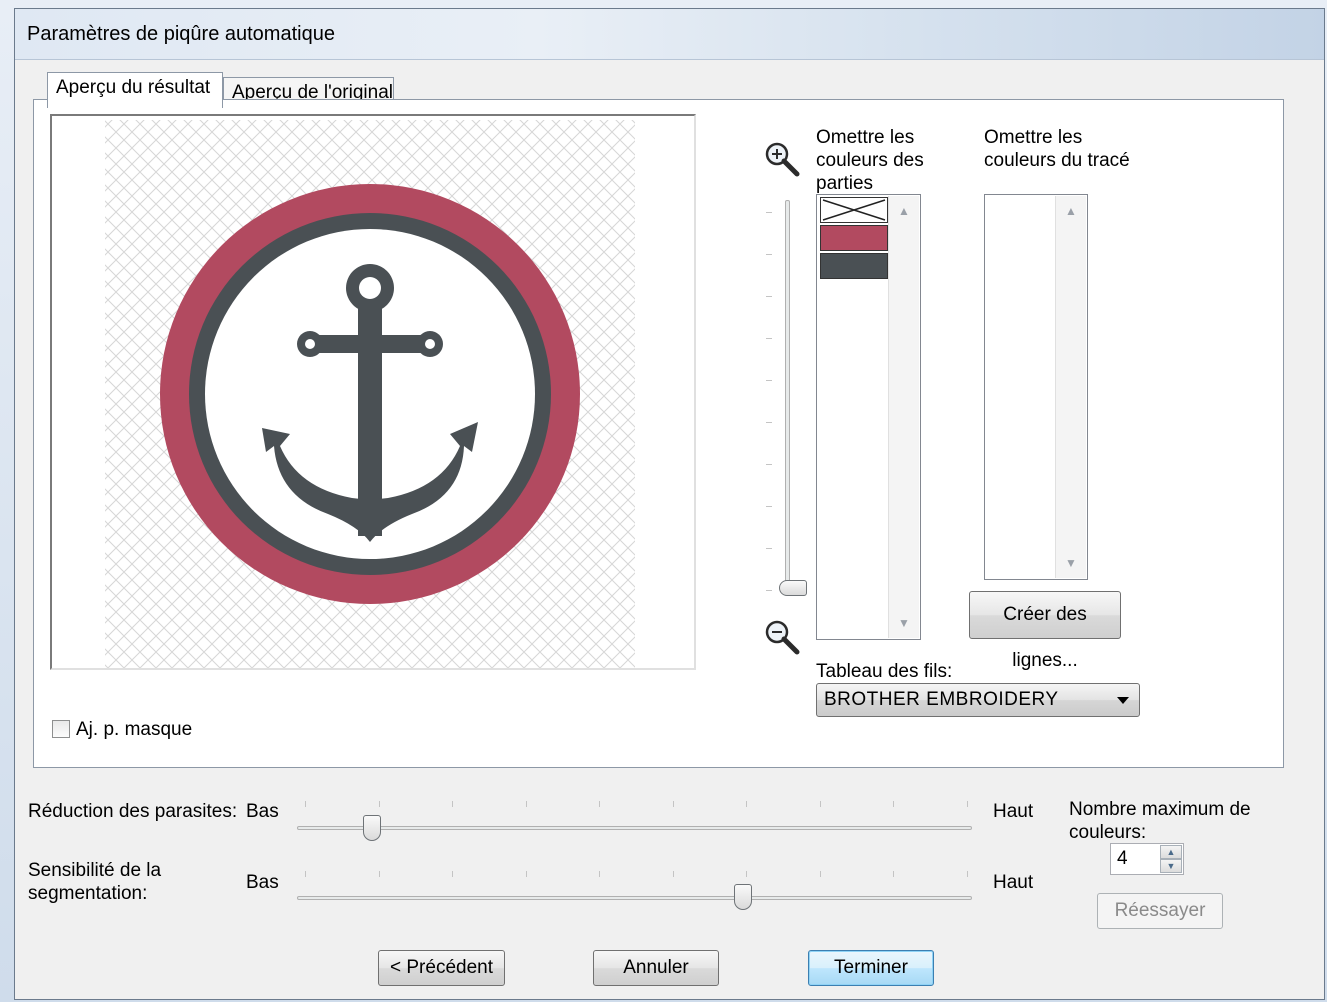 The height and width of the screenshot is (1002, 1327). I want to click on spin-up-icon: ▲, so click(1171, 852).